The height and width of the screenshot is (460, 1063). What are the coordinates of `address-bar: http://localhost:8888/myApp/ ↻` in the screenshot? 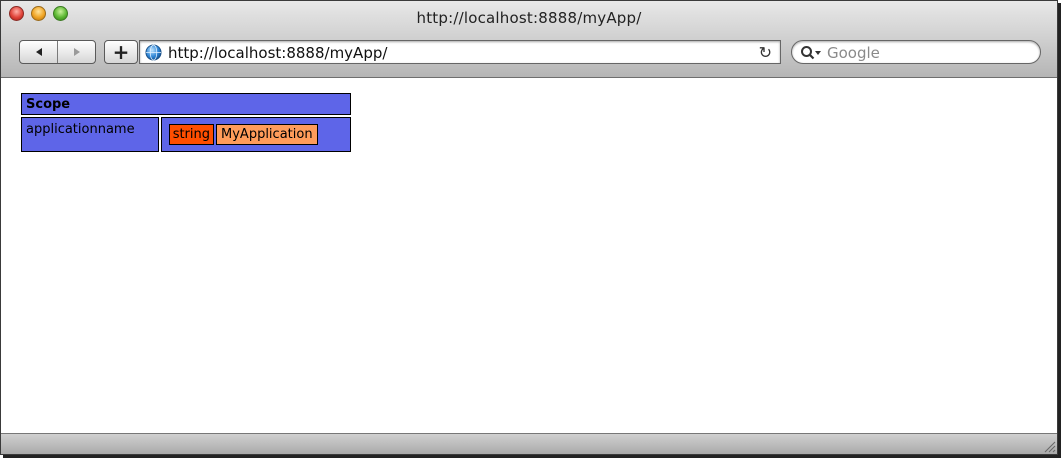 It's located at (460, 52).